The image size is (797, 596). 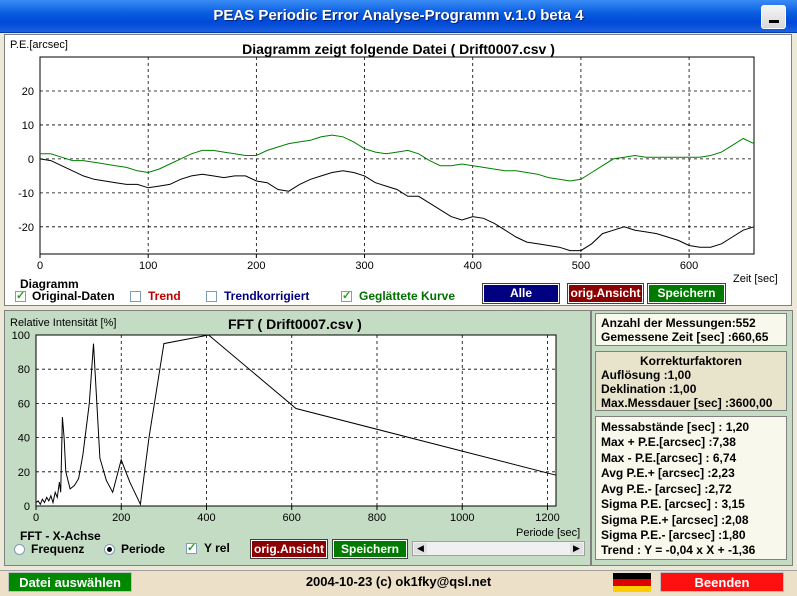 What do you see at coordinates (24, 473) in the screenshot?
I see `fft-y-tick-label: 20` at bounding box center [24, 473].